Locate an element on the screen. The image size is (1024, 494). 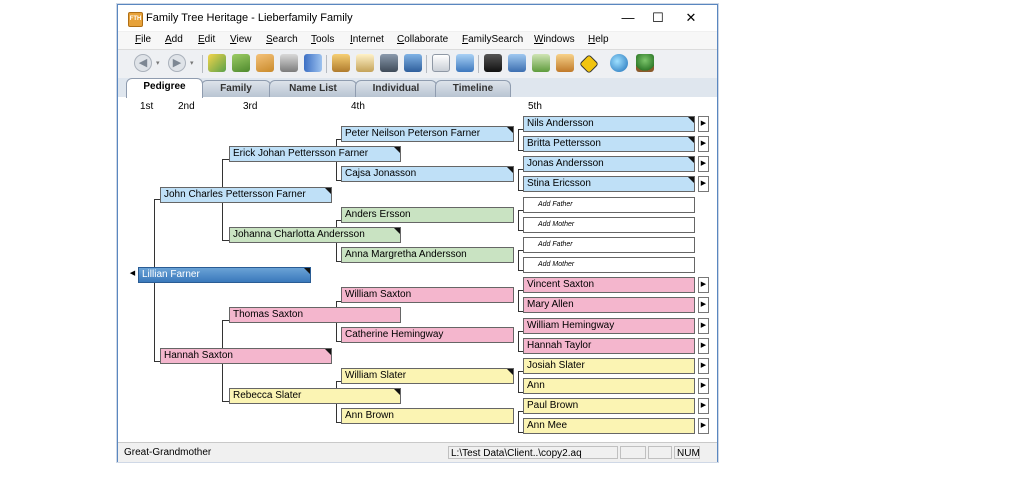
person-mother: Hannah Saxton is located at coordinates (246, 356).